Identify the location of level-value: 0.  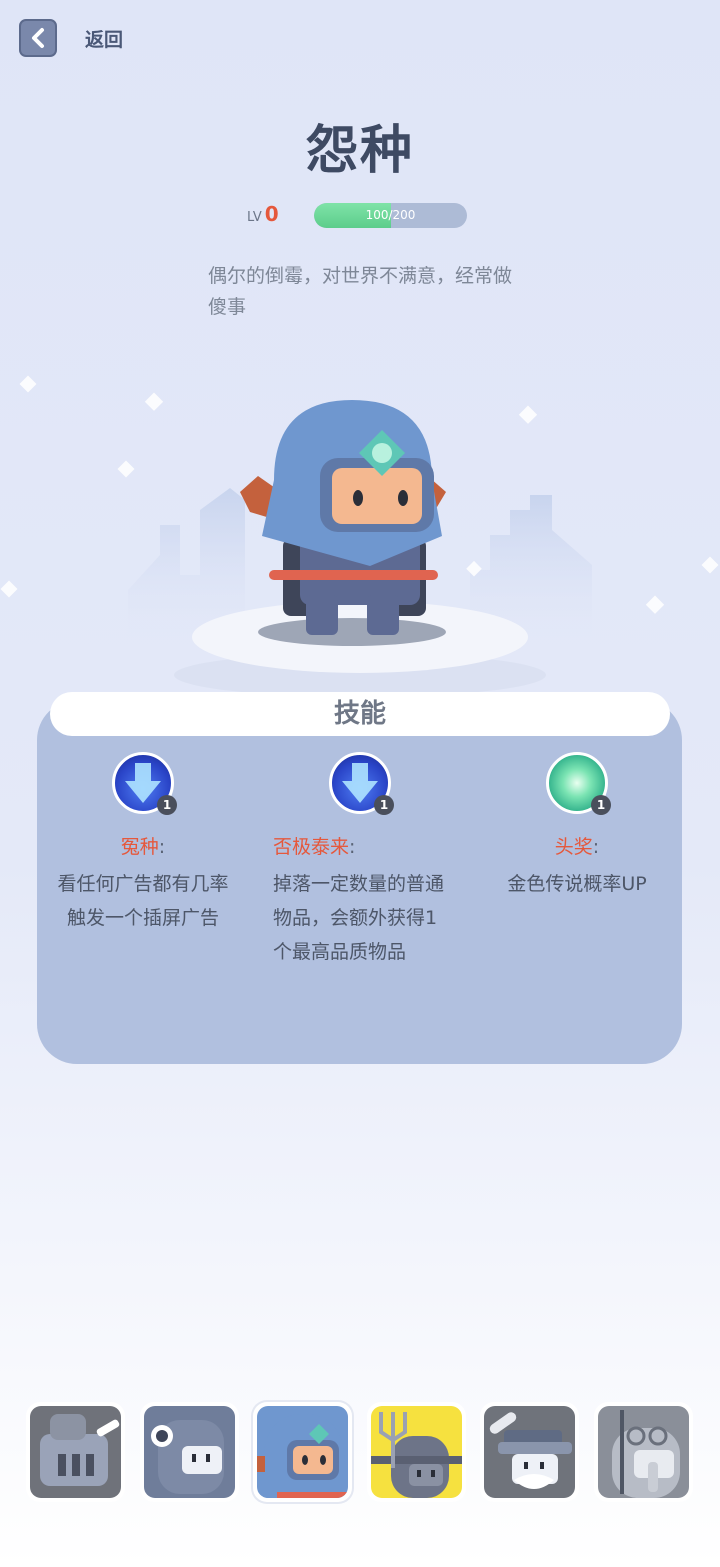
(271, 214).